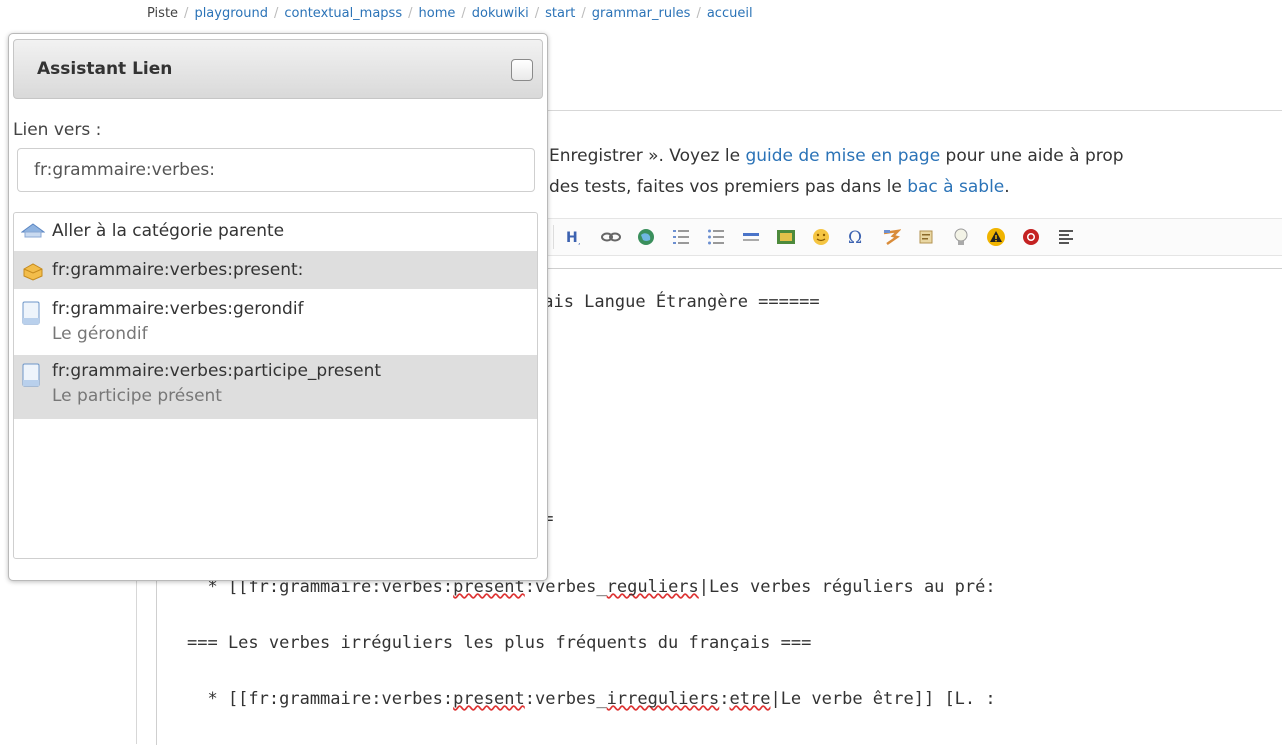 This screenshot has height=745, width=1282. I want to click on unordered-list-icon, so click(716, 237).